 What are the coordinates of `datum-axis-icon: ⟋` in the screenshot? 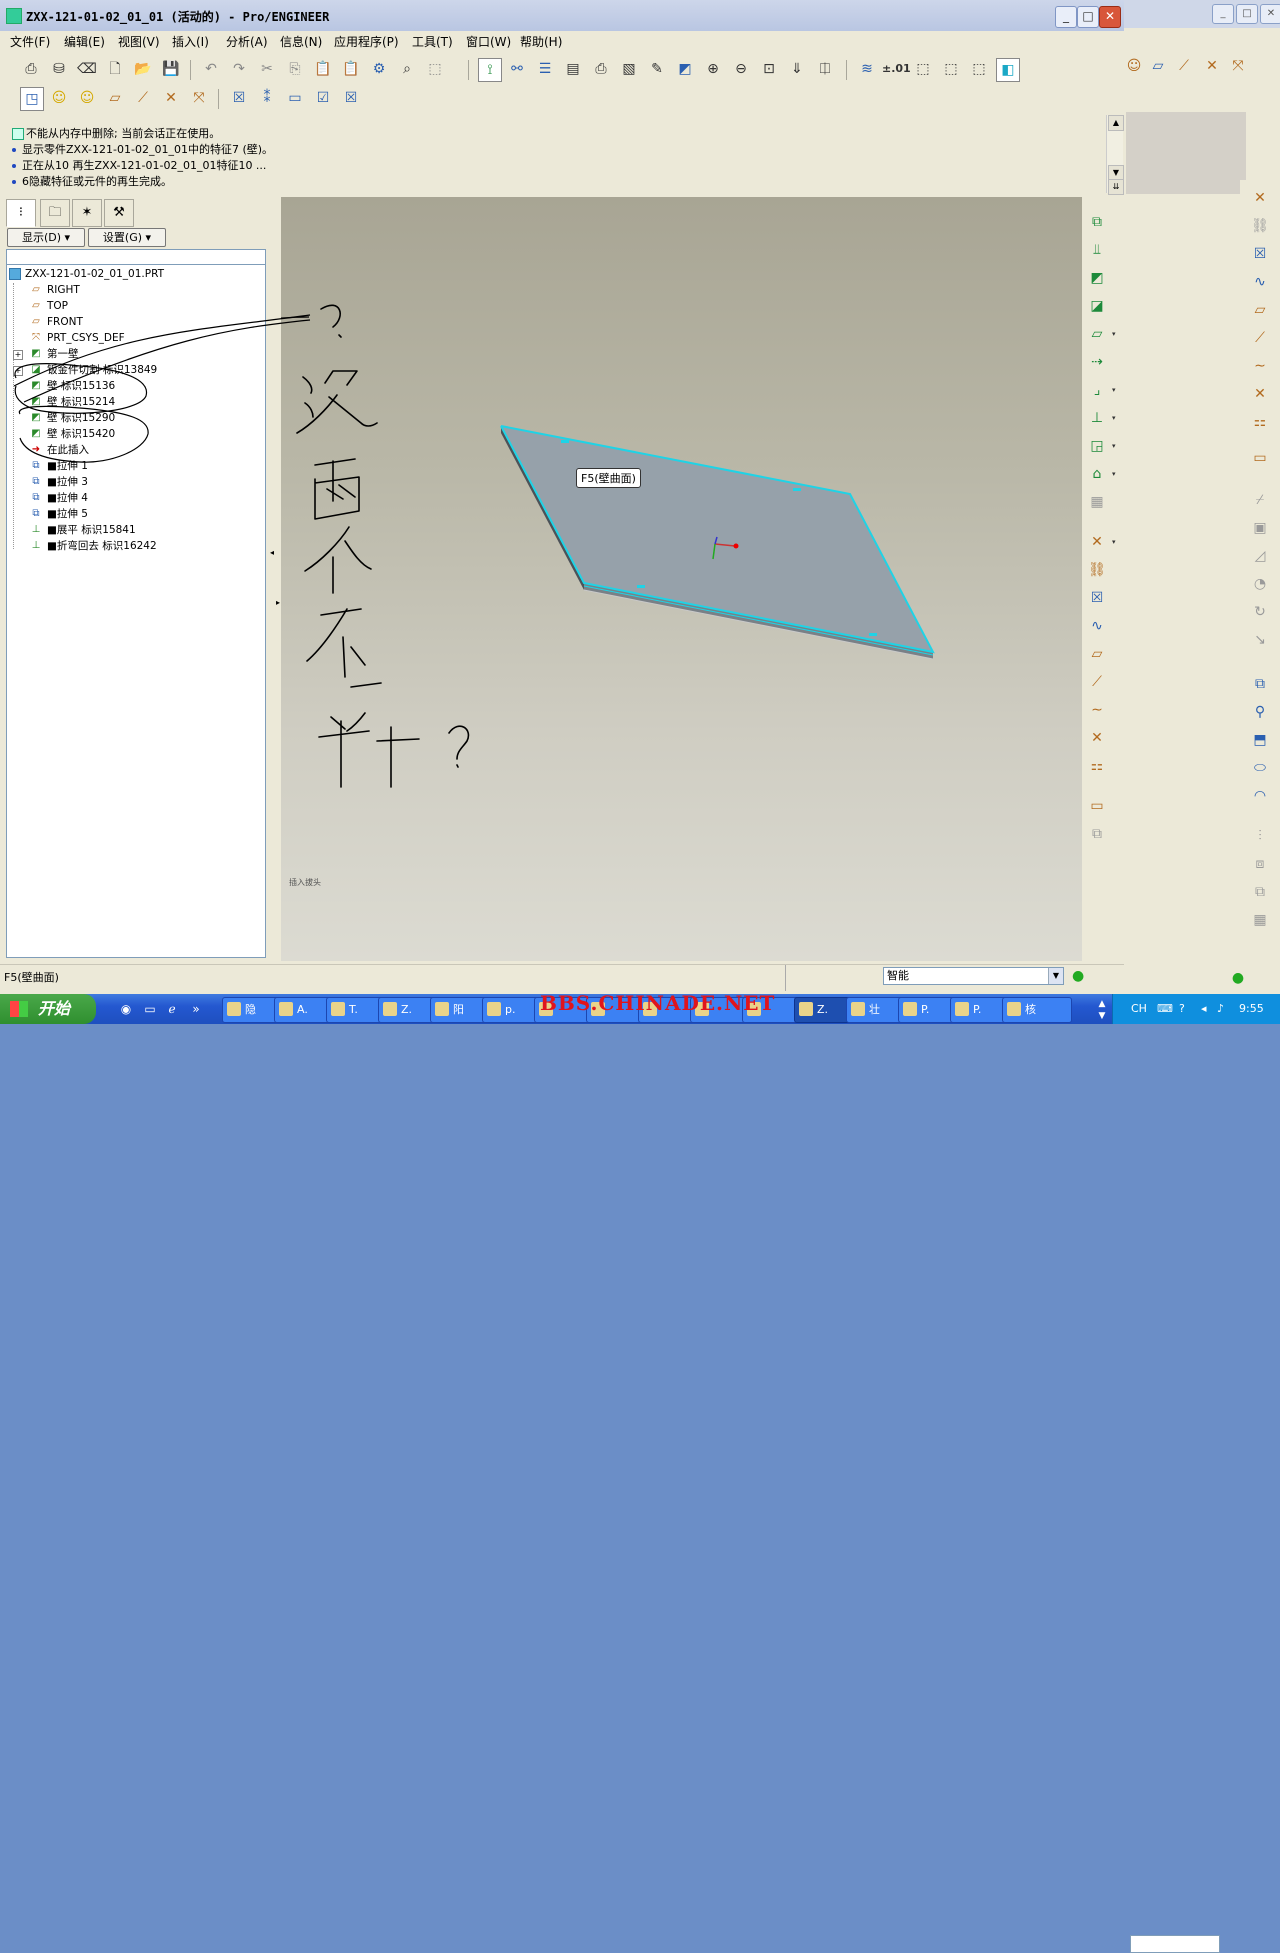 It's located at (1097, 682).